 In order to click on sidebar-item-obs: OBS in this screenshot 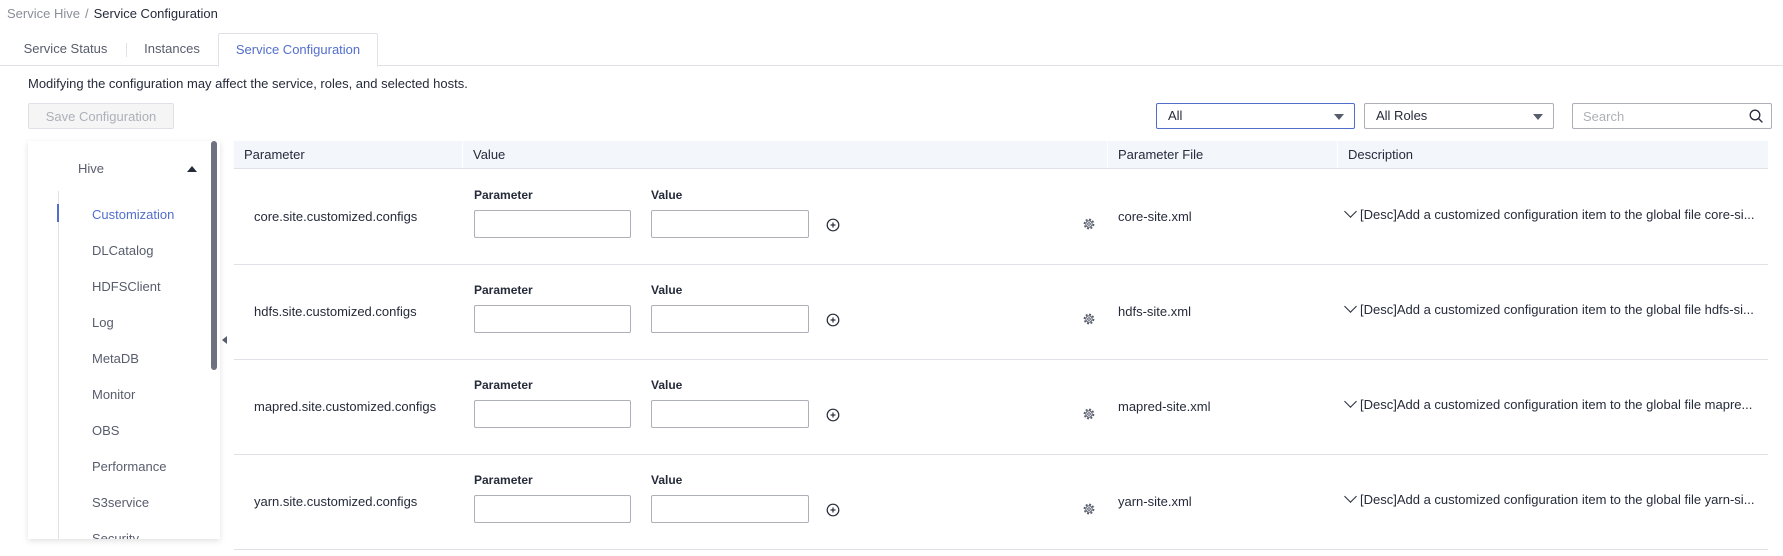, I will do `click(105, 430)`.